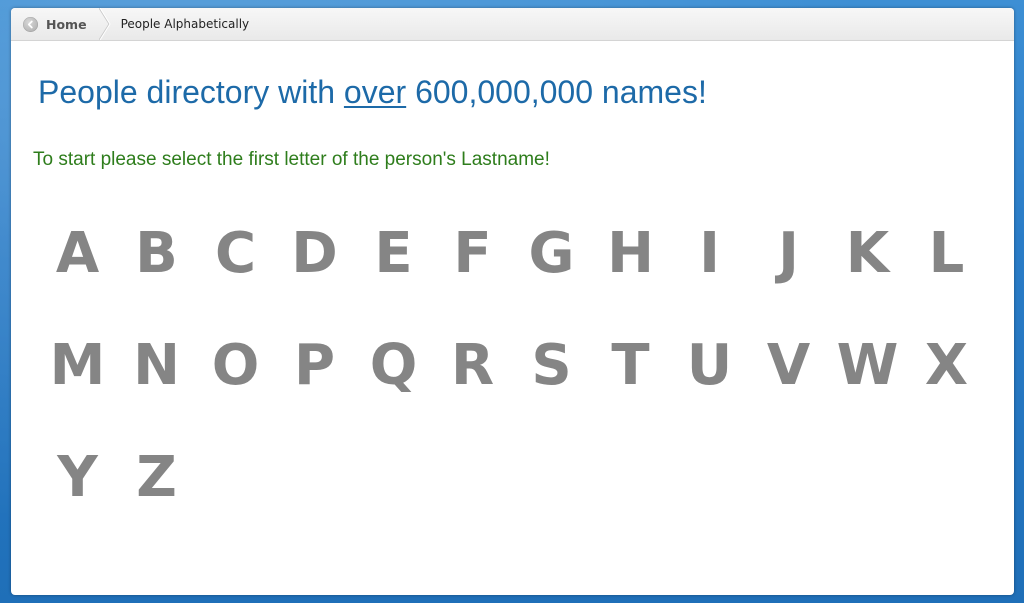  I want to click on letter-link-d: D, so click(314, 254).